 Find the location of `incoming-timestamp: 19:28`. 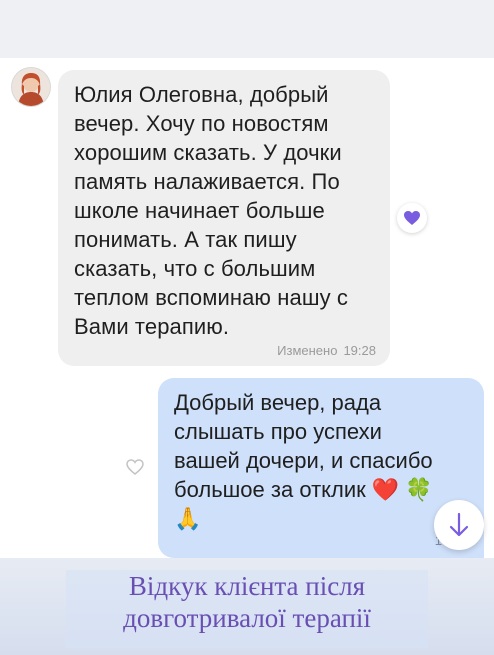

incoming-timestamp: 19:28 is located at coordinates (359, 350).